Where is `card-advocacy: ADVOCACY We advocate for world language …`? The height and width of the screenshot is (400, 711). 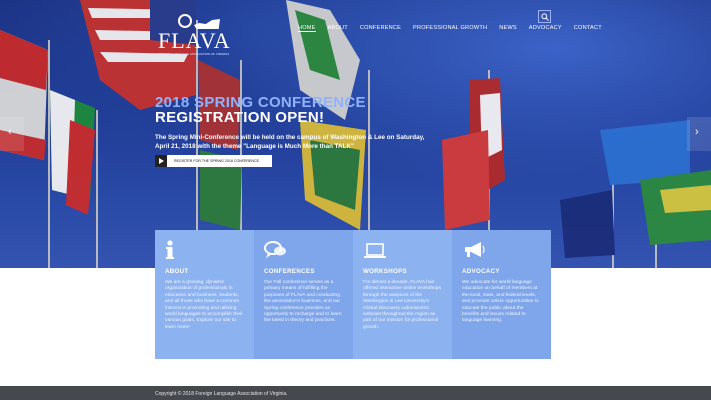
card-advocacy: ADVOCACY We advocate for world language … is located at coordinates (501, 294).